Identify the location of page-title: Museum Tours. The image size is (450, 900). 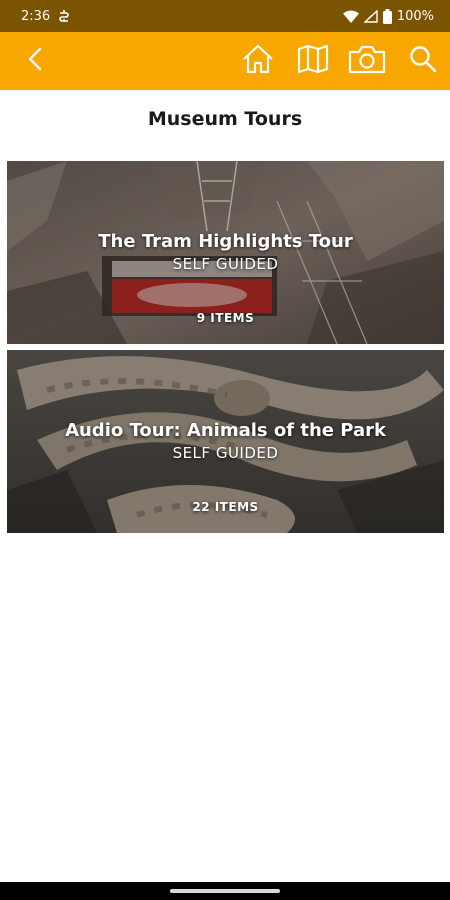
(225, 119).